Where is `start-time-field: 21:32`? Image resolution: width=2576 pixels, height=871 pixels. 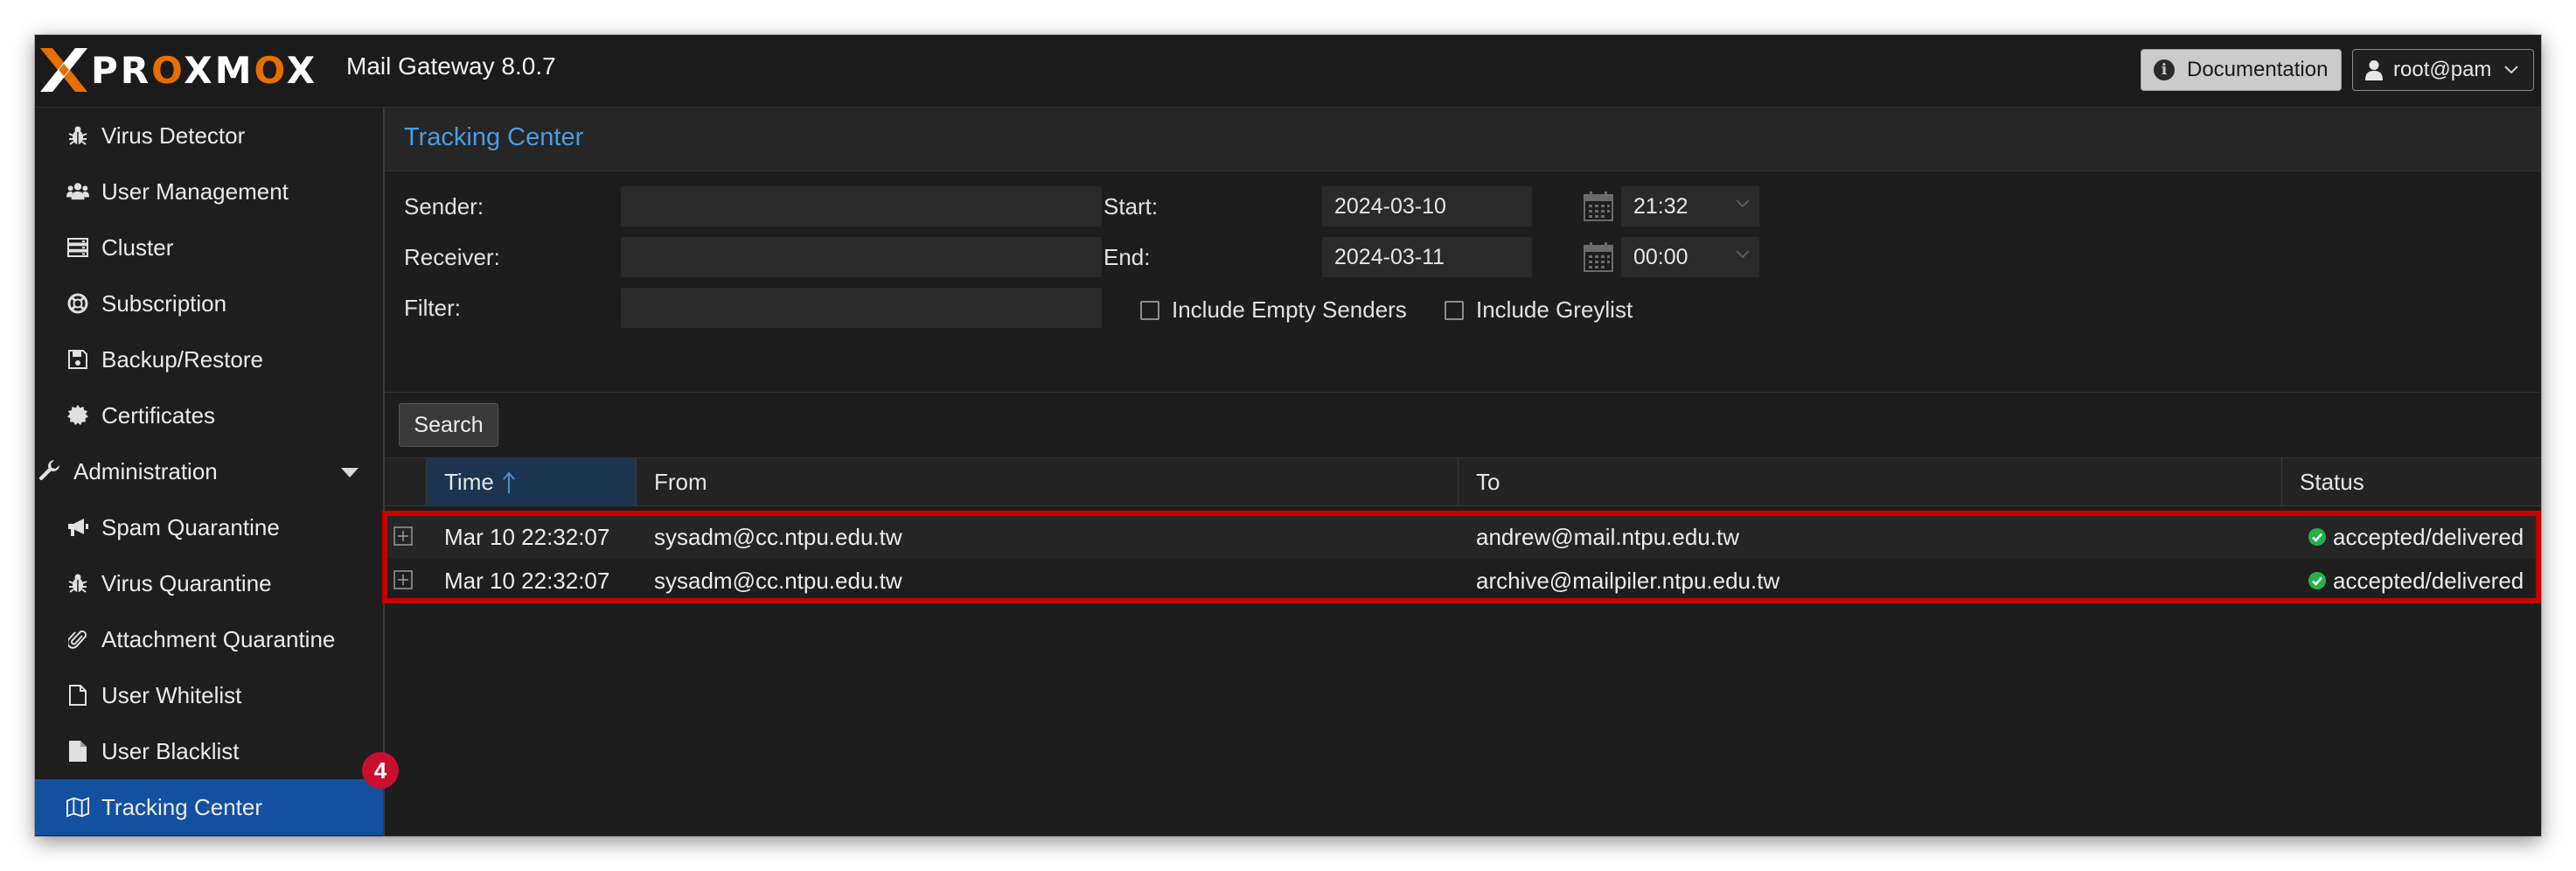
start-time-field: 21:32 is located at coordinates (1690, 206).